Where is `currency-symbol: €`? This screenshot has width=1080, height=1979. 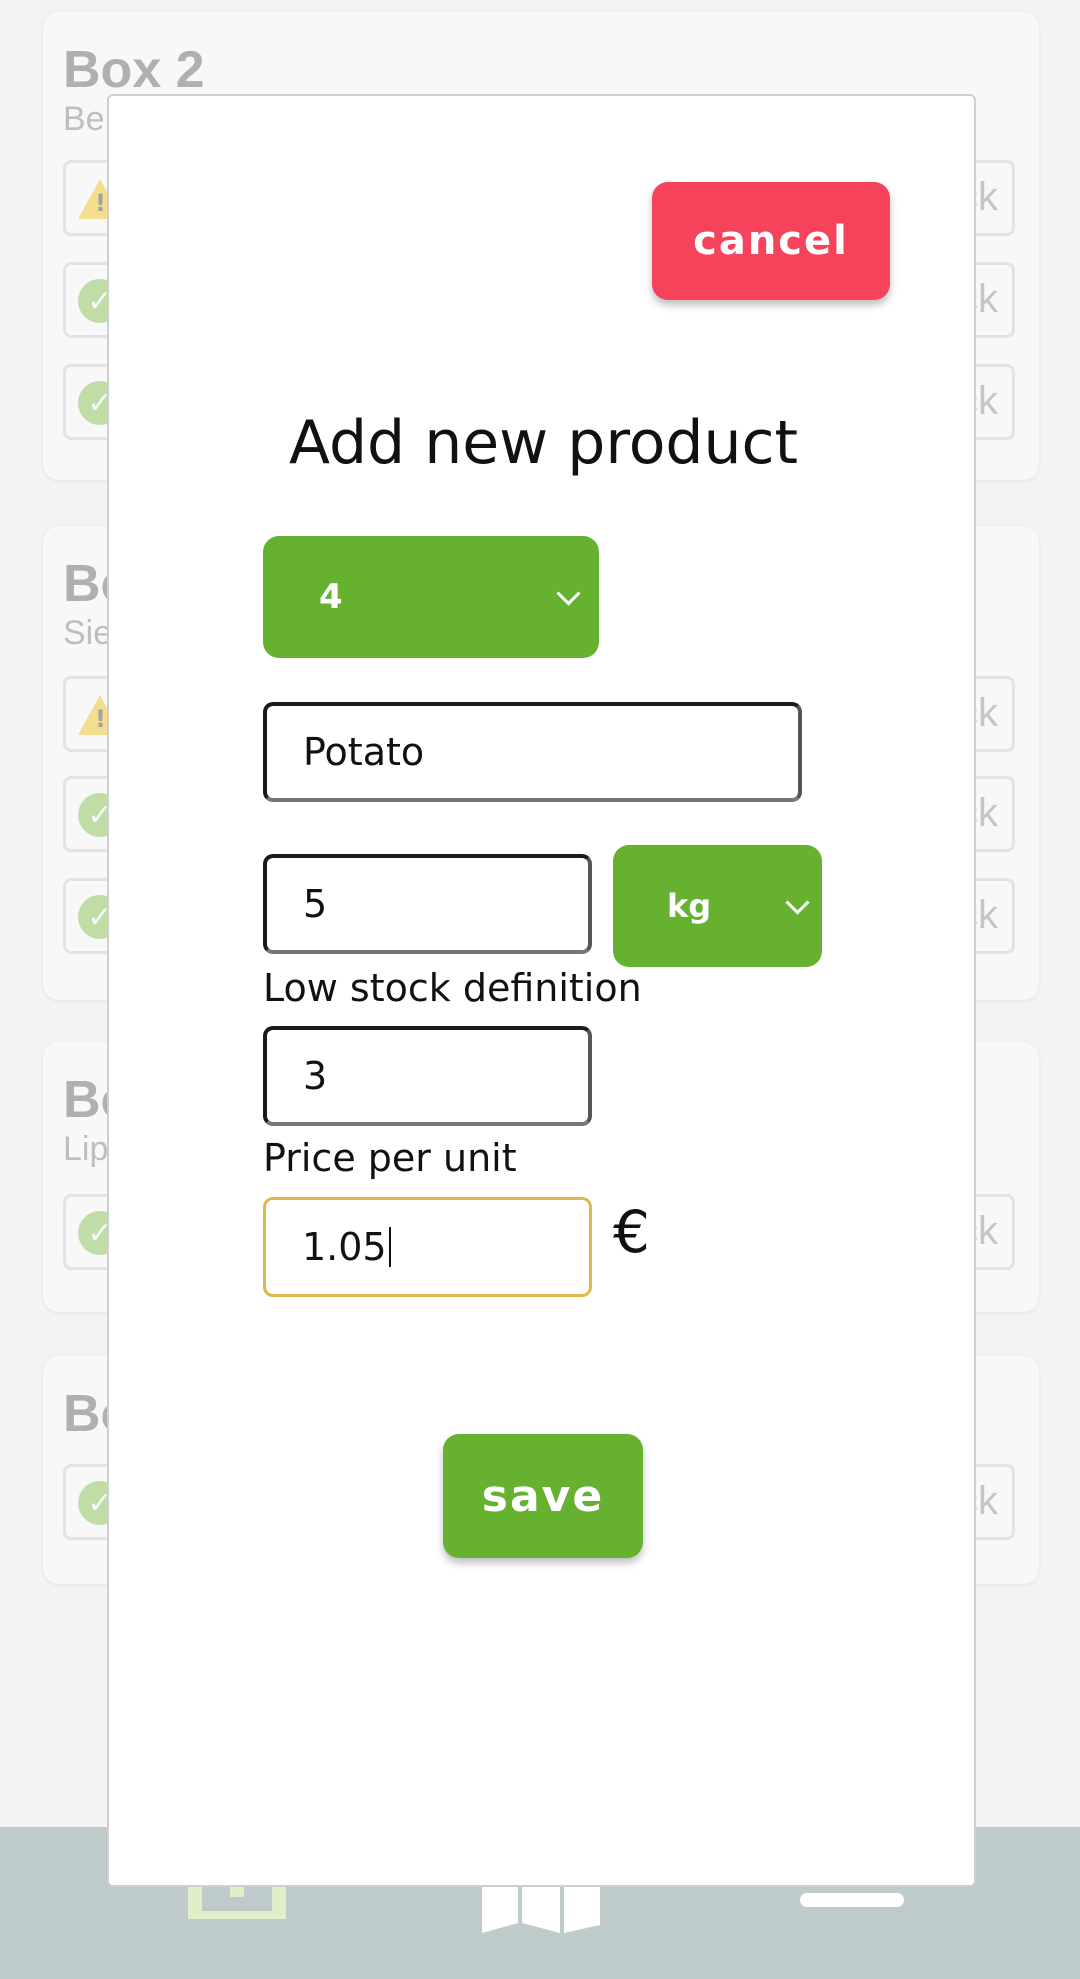
currency-symbol: € is located at coordinates (631, 1232).